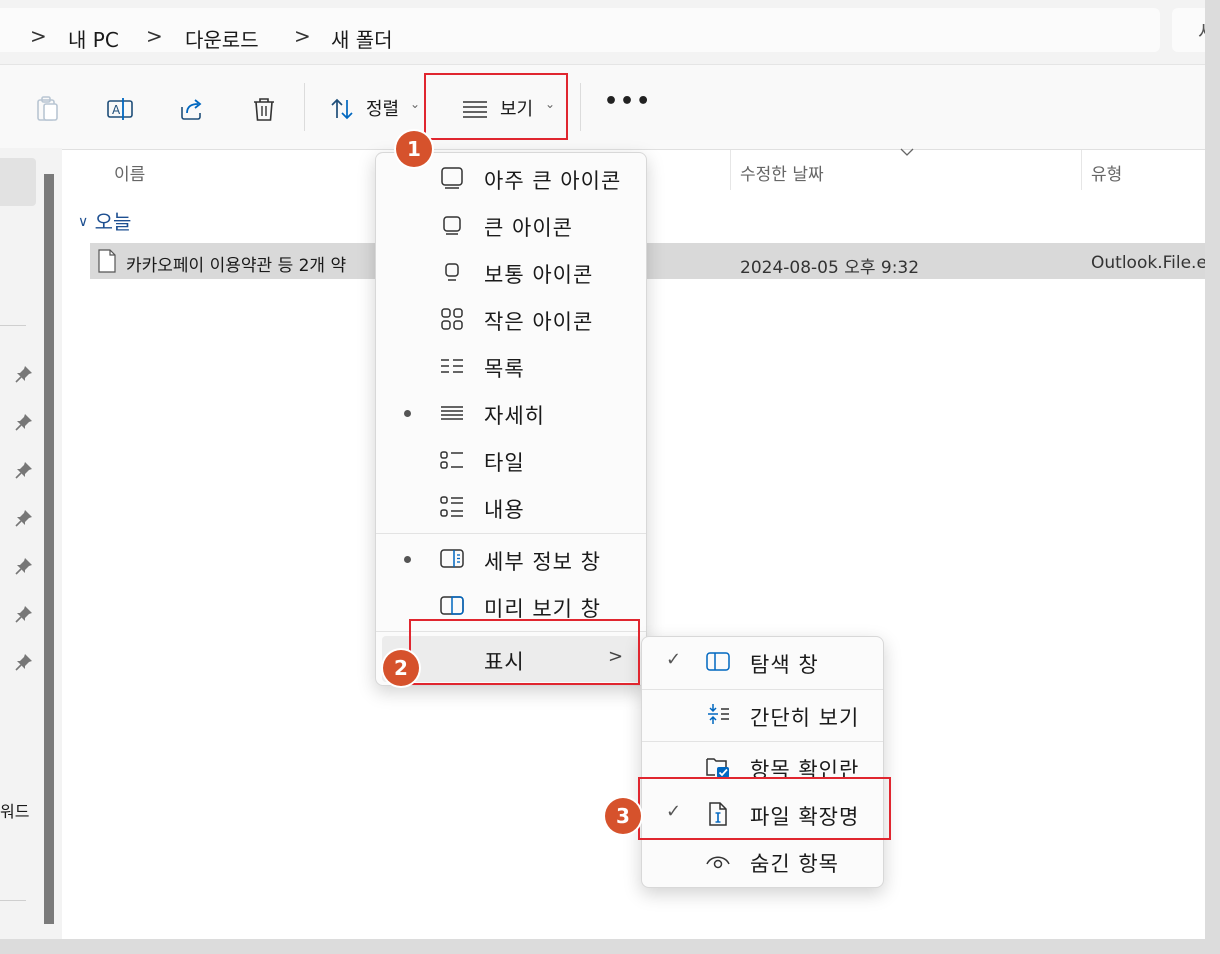  What do you see at coordinates (762, 762) in the screenshot?
I see `show-submenu: ✓ 탐색 창 간단히 보기 항목 확인란 ✓ 파일 확장명 숨긴 항목` at bounding box center [762, 762].